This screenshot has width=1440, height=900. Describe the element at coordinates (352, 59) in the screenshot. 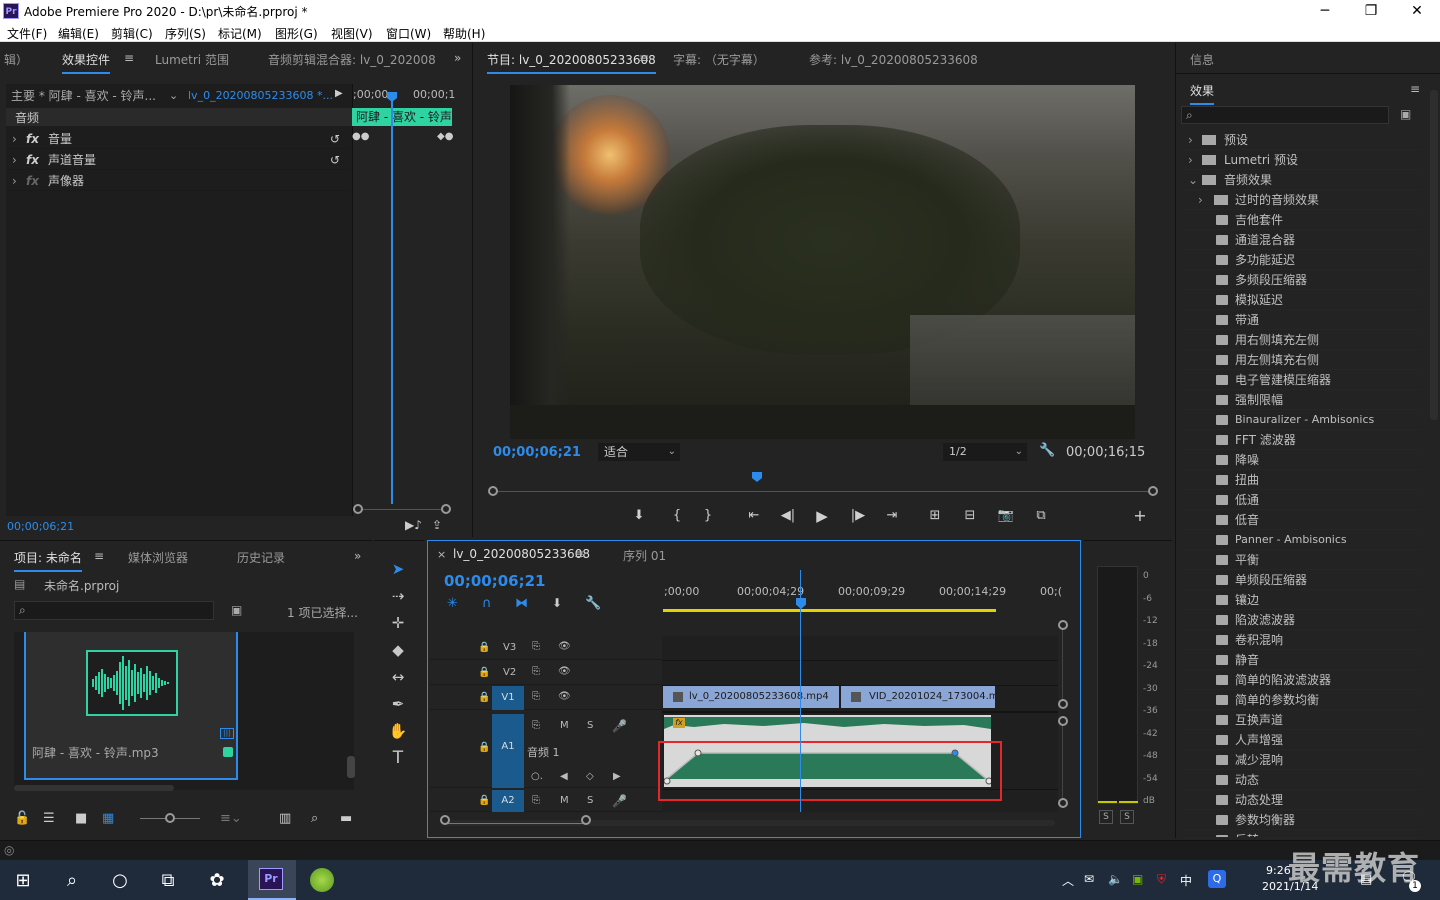

I see `tab-audio-clip-mixer: 音频剪辑混合器: lv_0_202008` at that location.